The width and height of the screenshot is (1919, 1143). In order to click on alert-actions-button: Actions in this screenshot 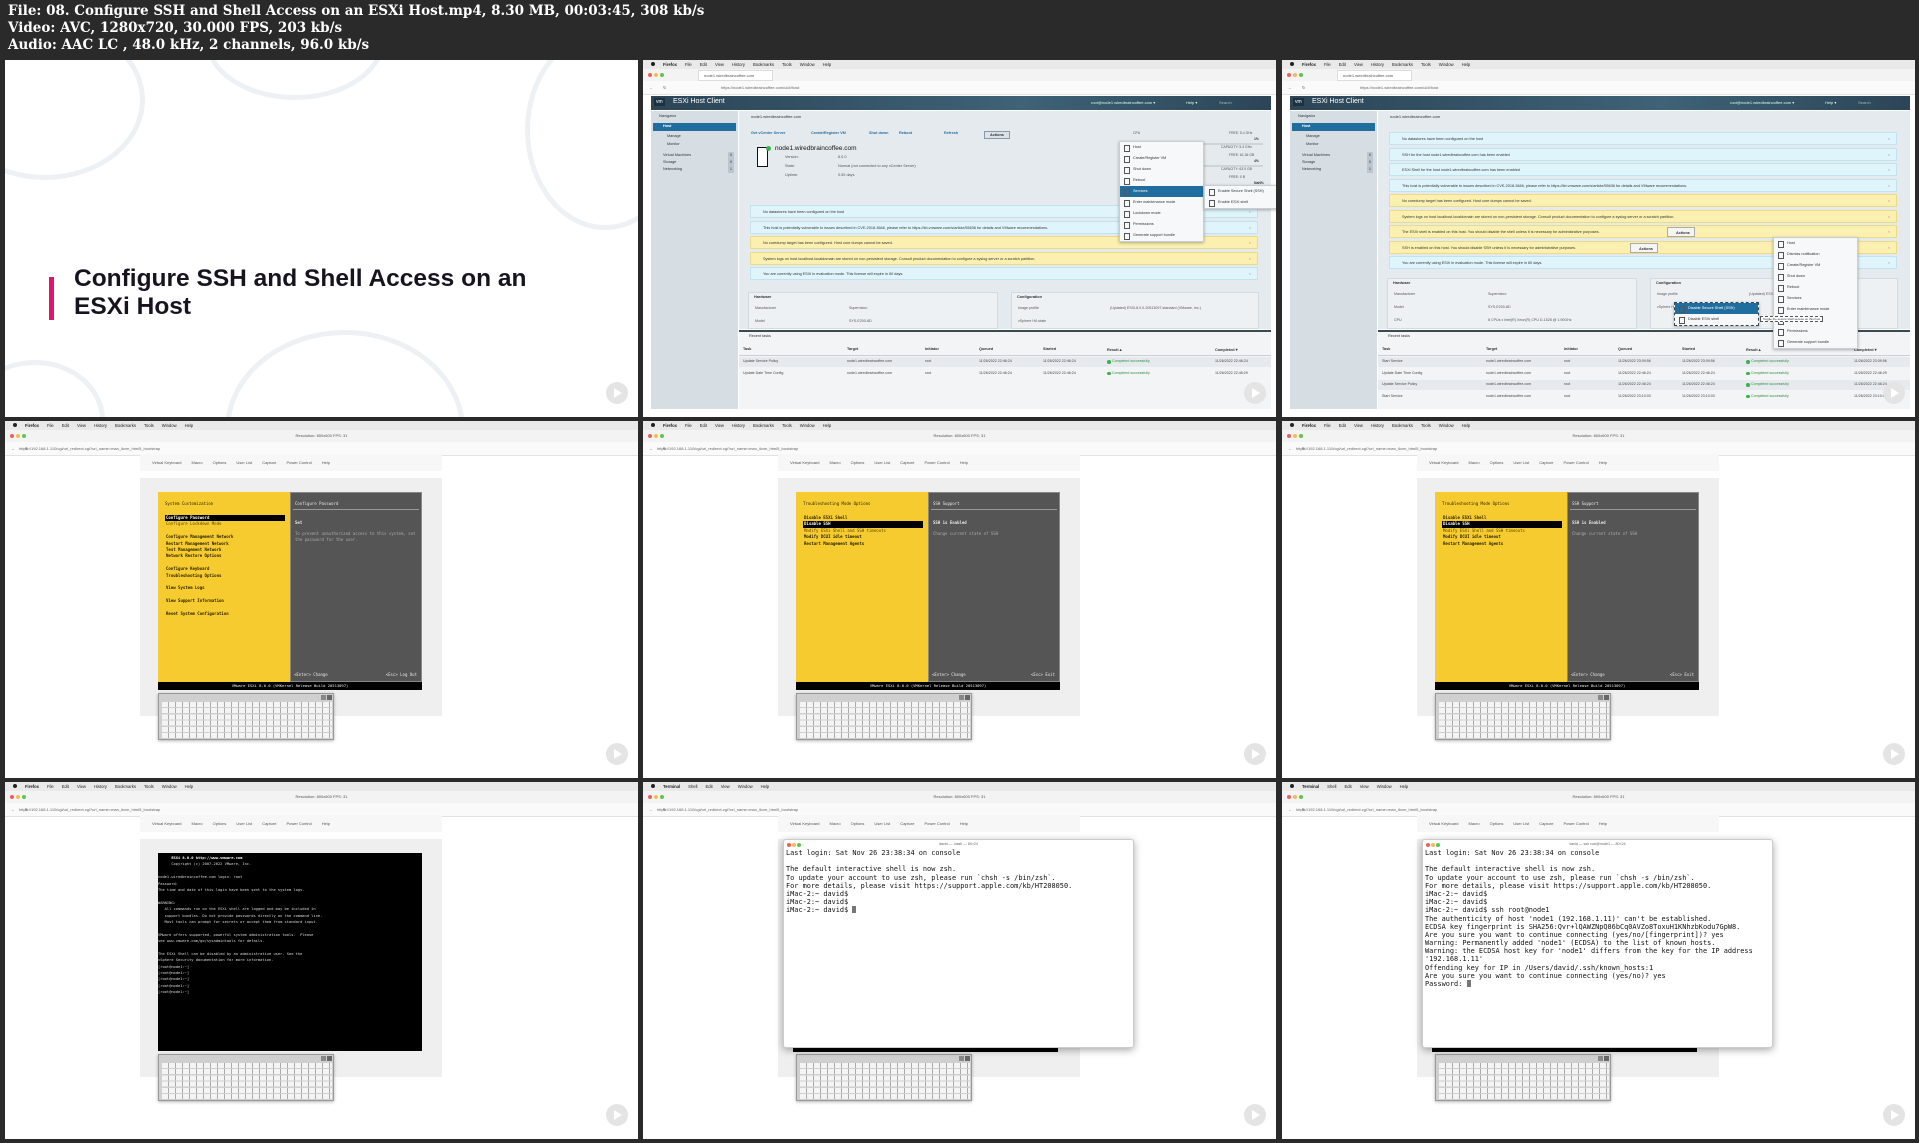, I will do `click(1644, 247)`.